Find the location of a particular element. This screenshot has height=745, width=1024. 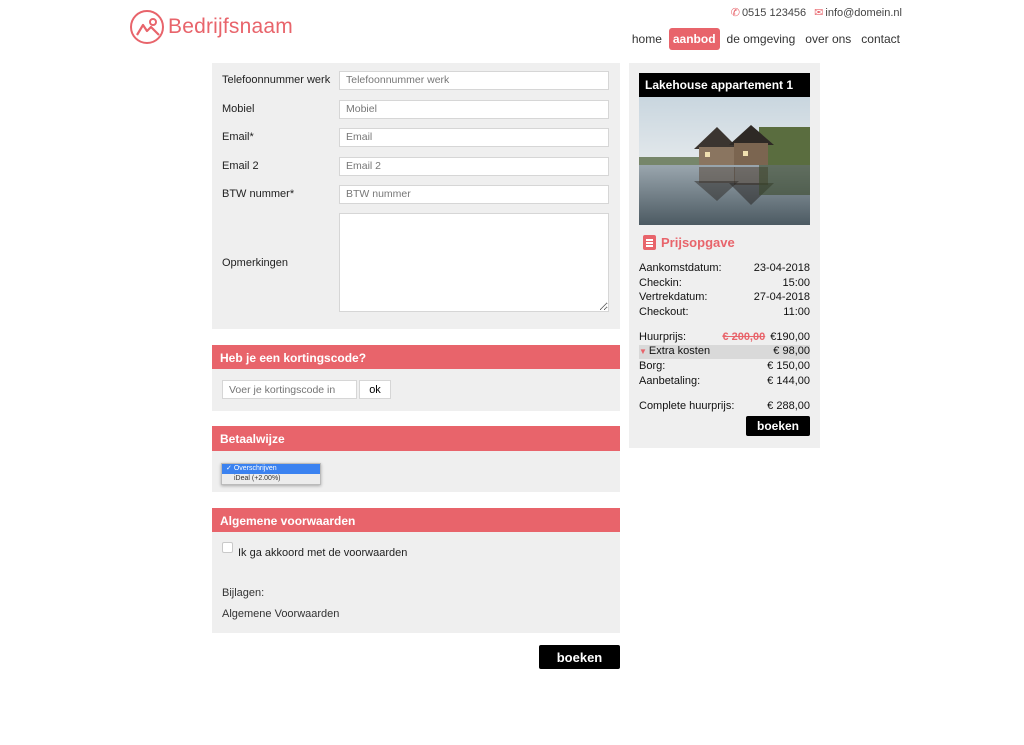

deposit-value: € 150,00 is located at coordinates (788, 366).